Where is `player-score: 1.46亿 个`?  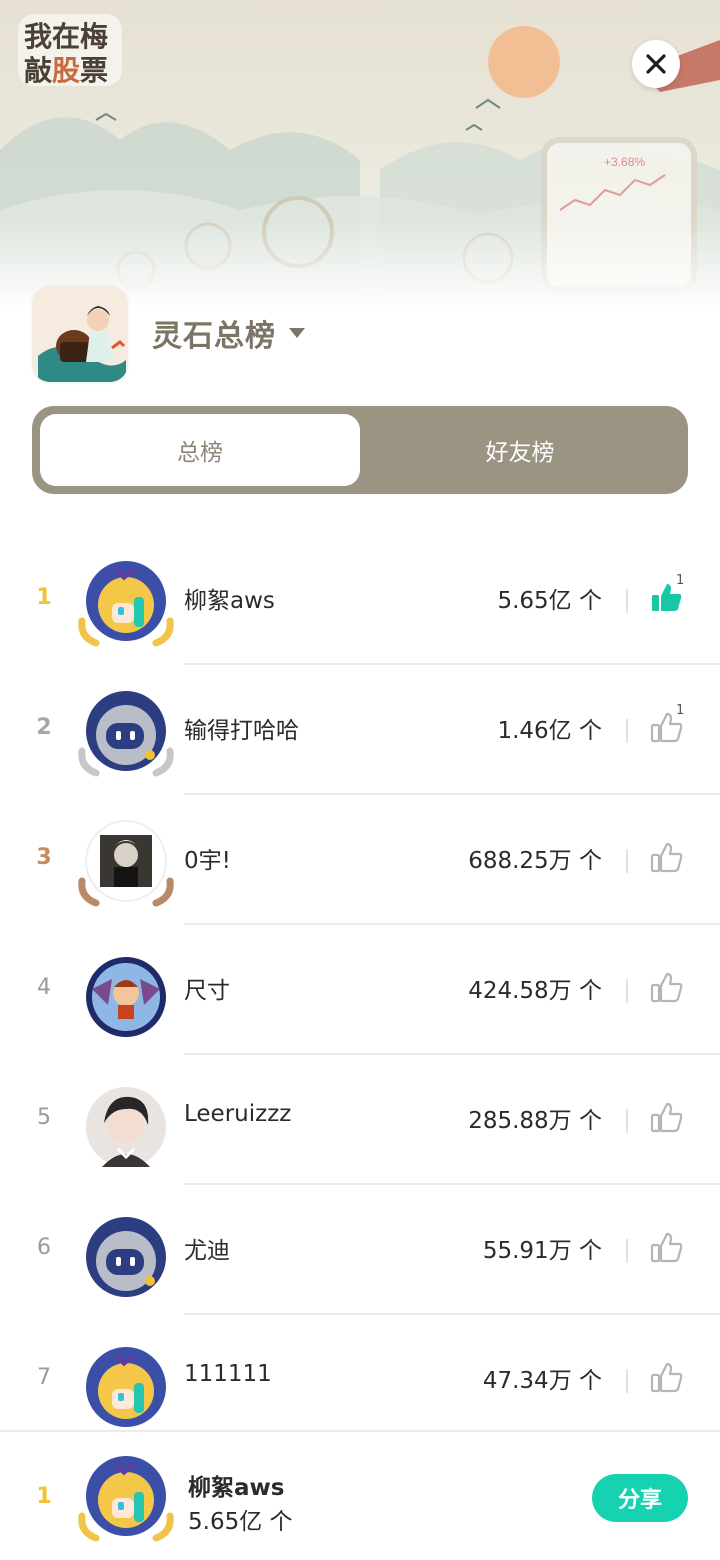
player-score: 1.46亿 个 is located at coordinates (549, 731).